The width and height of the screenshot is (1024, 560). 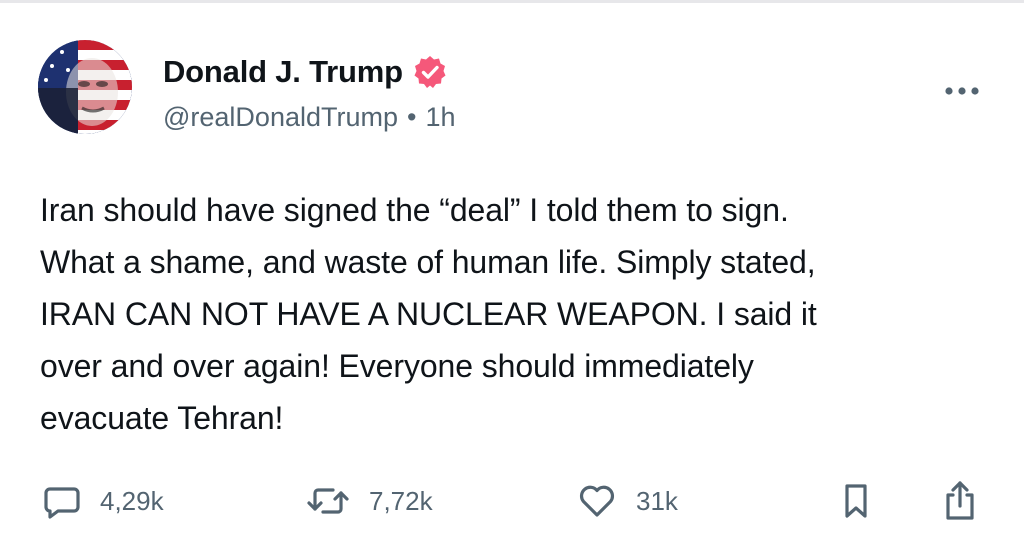 I want to click on author-handle: @realDonaldTrump, so click(x=280, y=117).